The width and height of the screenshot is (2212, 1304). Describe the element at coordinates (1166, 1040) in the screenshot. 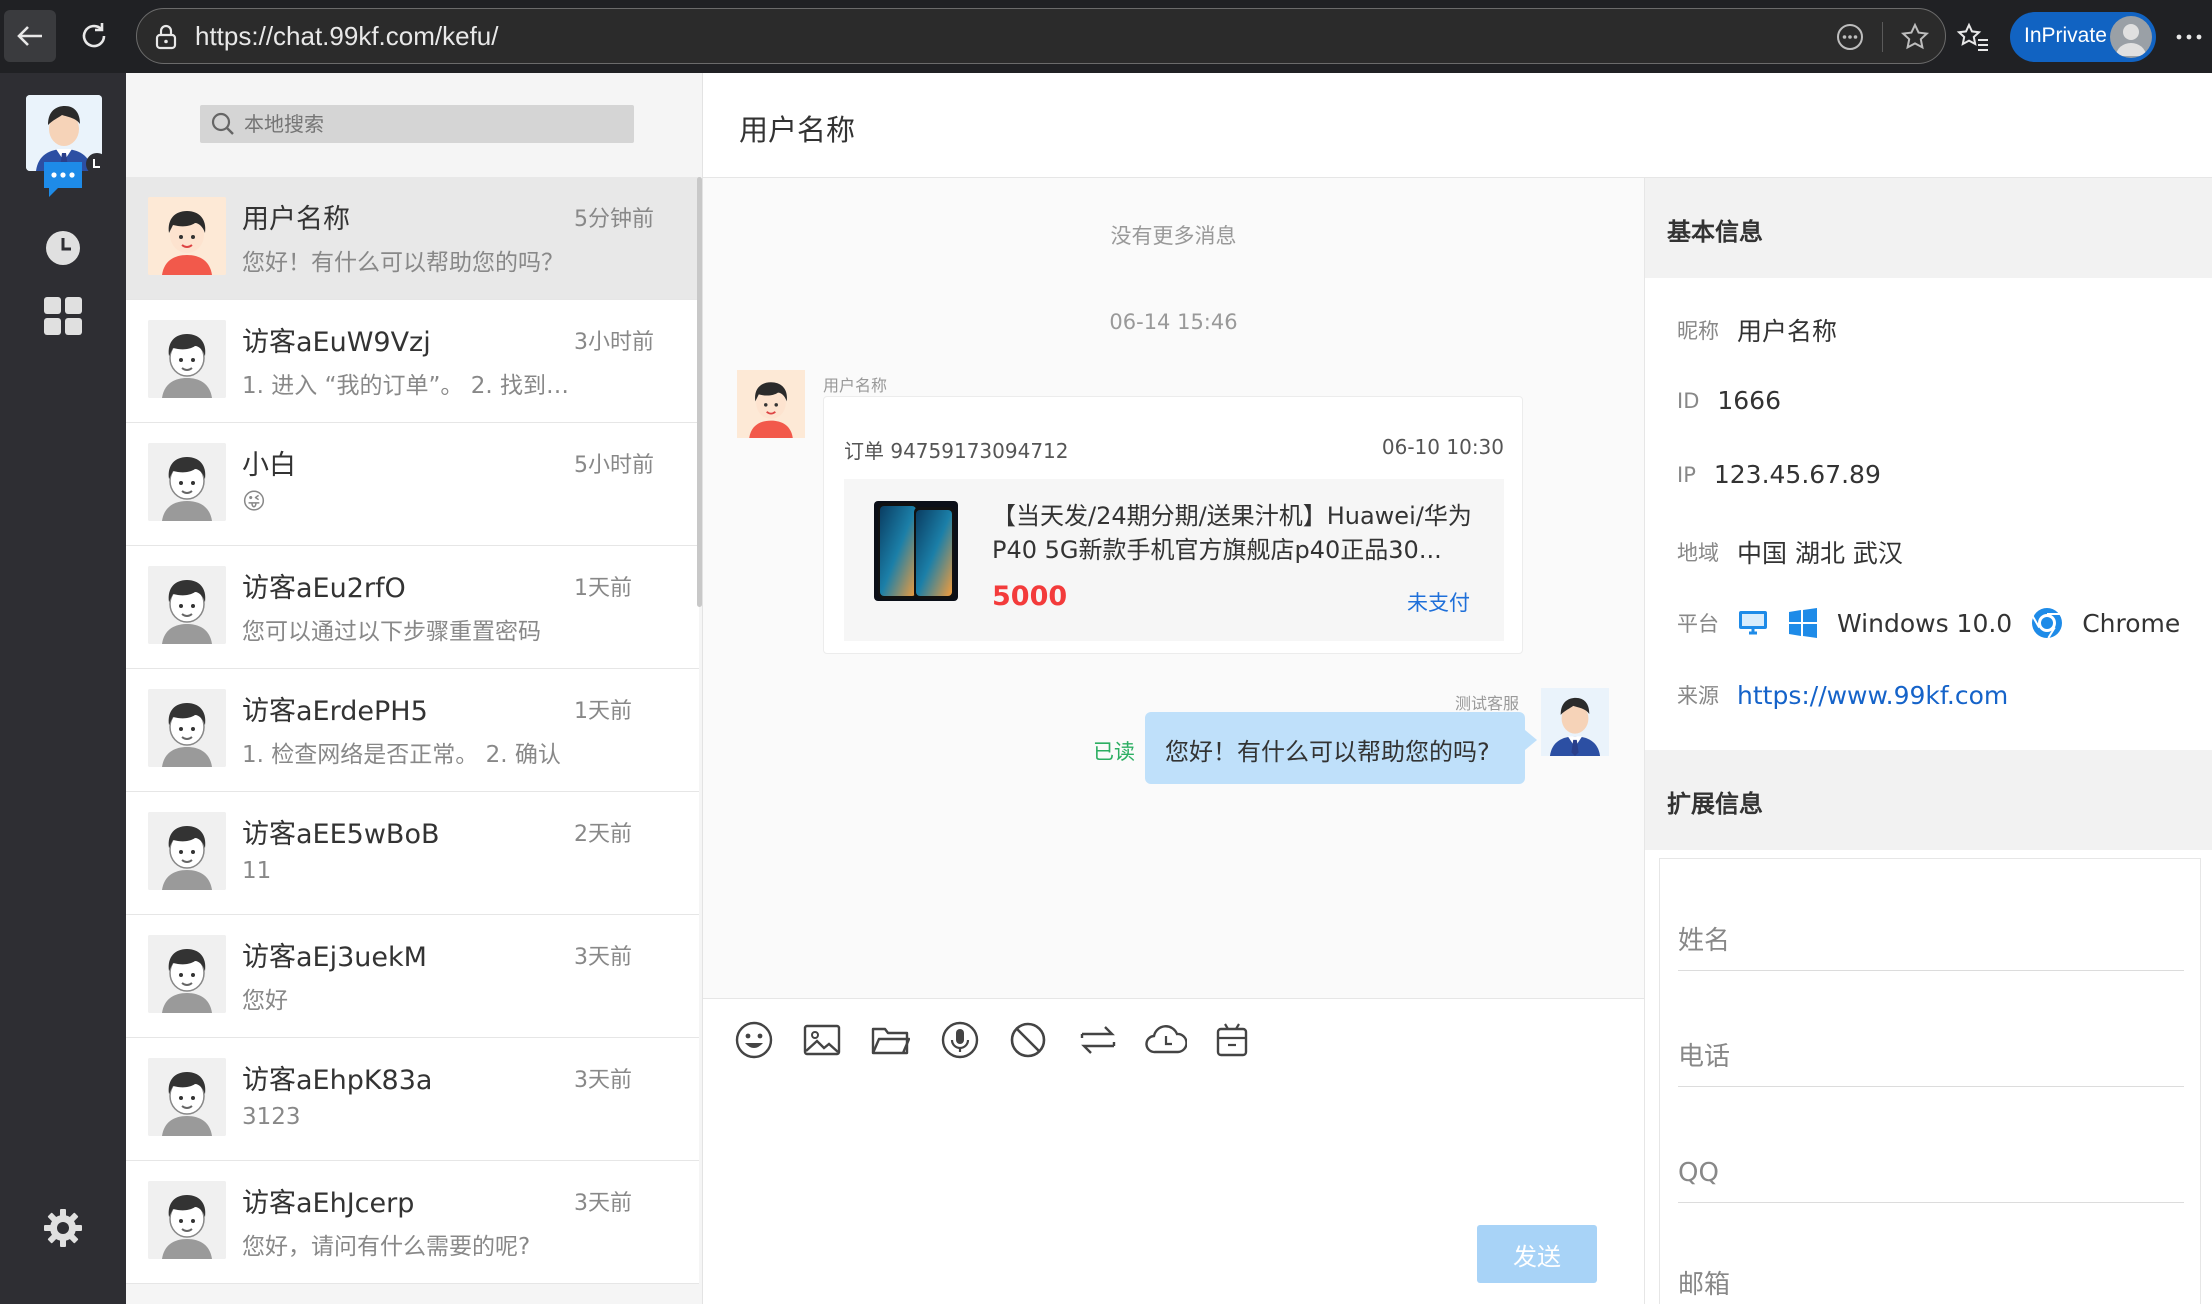

I see `cloud-history-button` at that location.